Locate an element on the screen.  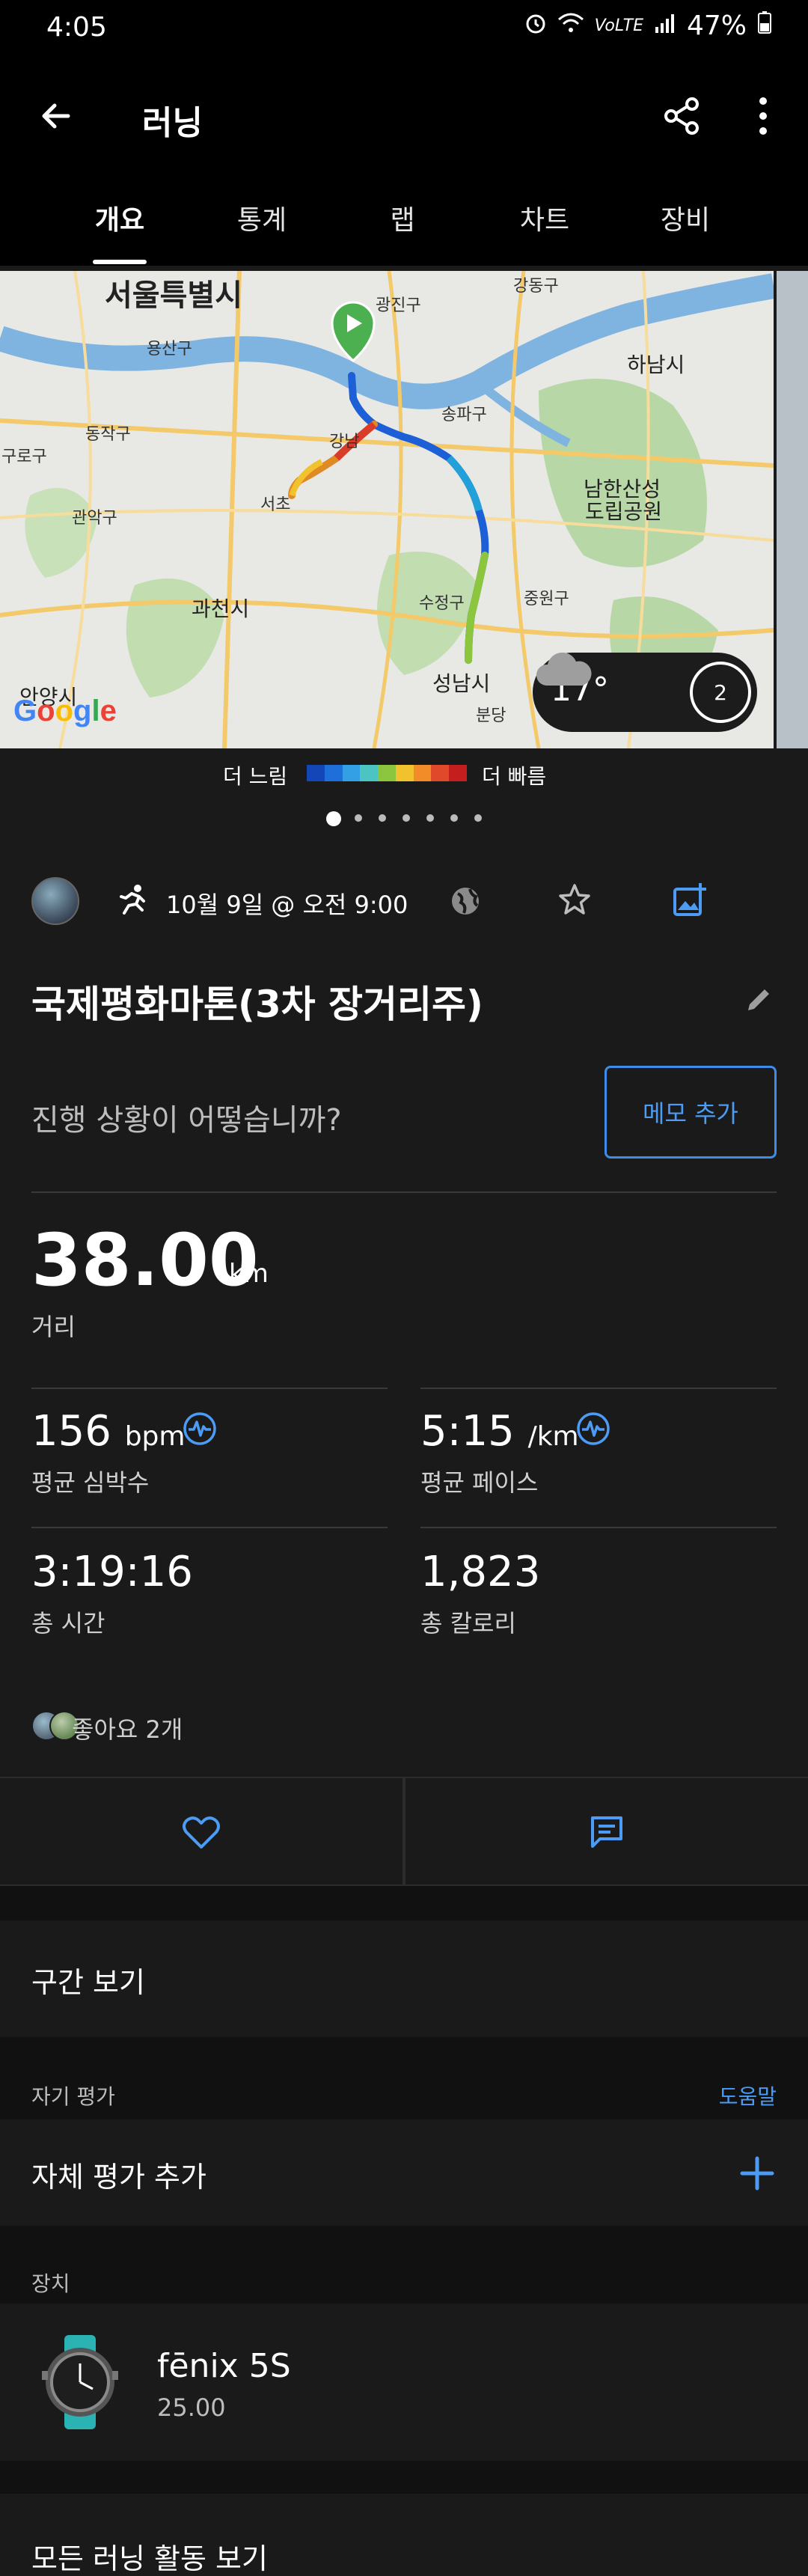
comment-button is located at coordinates (606, 1832).